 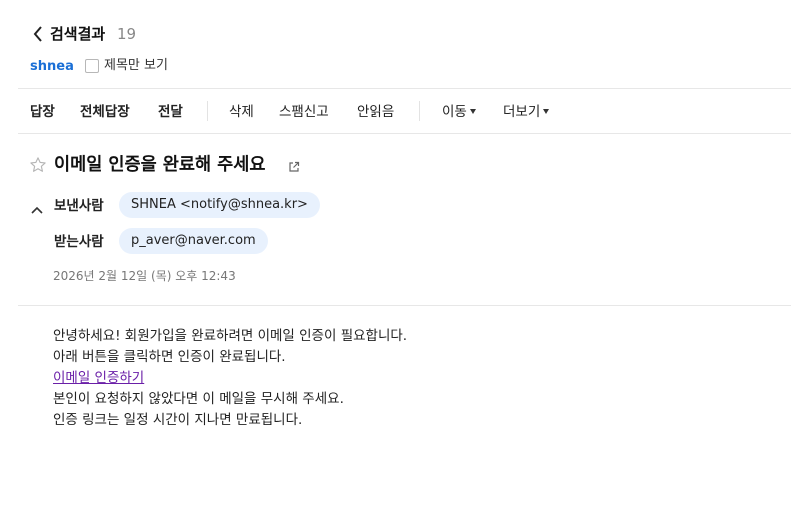 I want to click on body-line: 아래 버튼을 클릭하면 인증이 완료됩니다., so click(x=169, y=357).